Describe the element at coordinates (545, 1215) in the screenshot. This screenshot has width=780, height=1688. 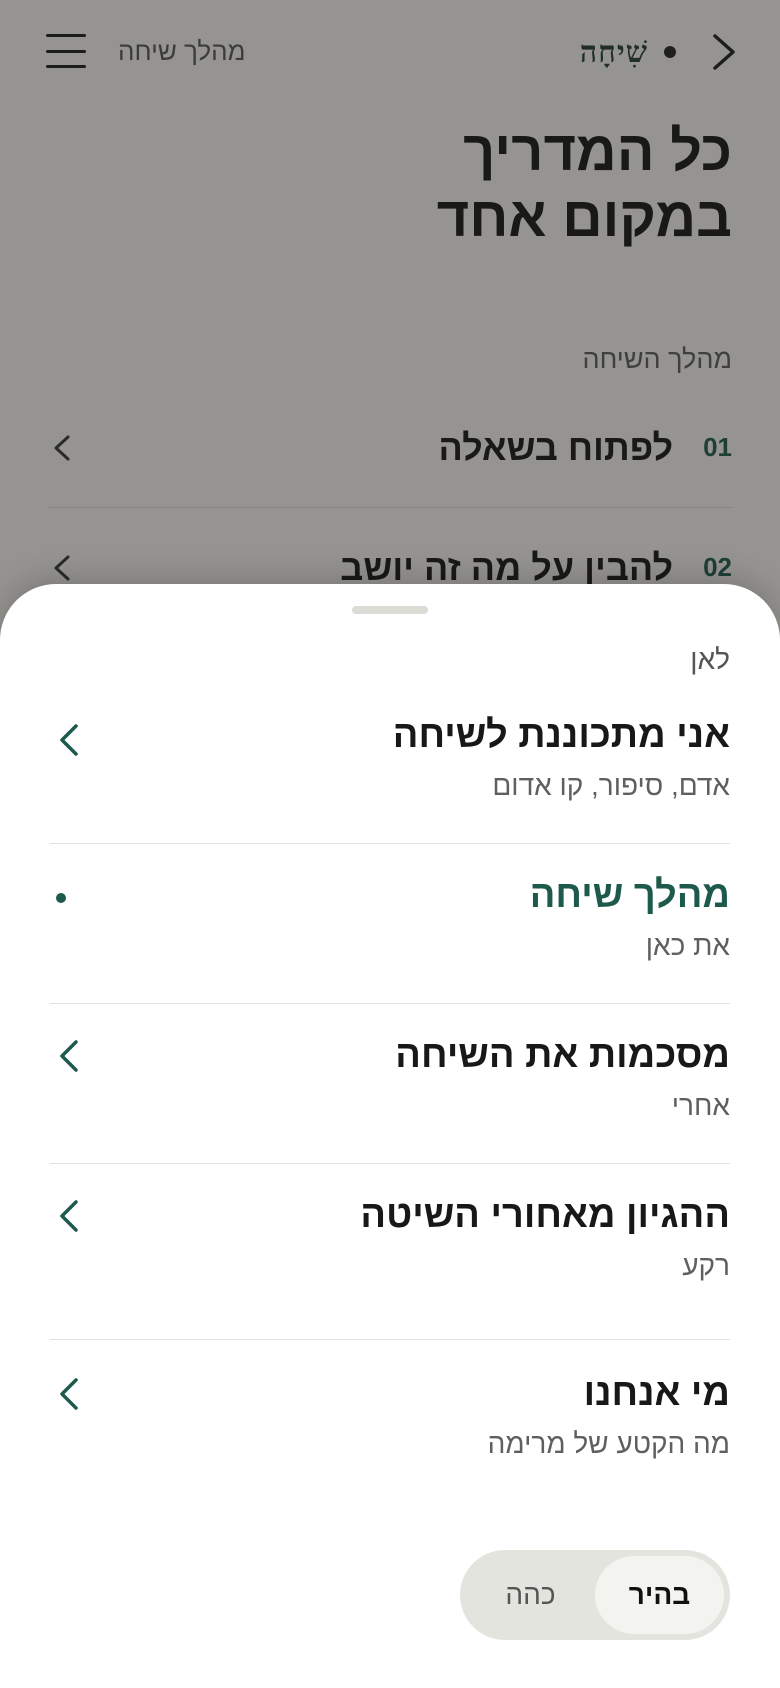
I see `nav-item-title: ההגיון מאחורי השיטה` at that location.